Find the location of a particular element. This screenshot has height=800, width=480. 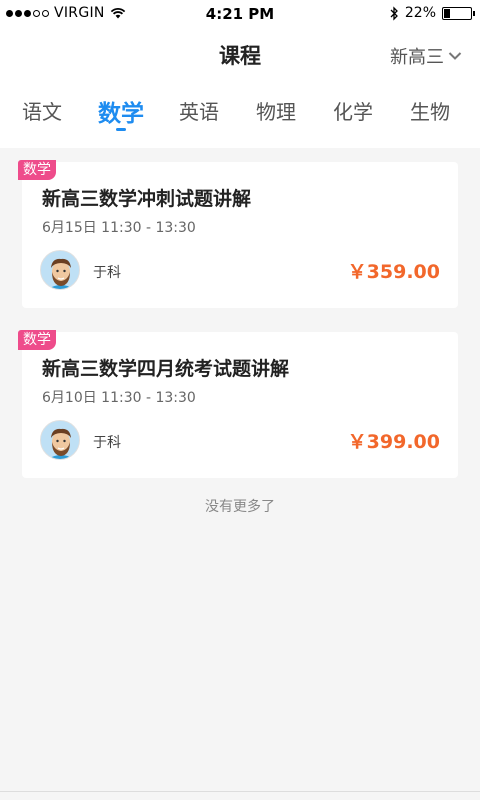

tab-english: 英语 is located at coordinates (199, 110).